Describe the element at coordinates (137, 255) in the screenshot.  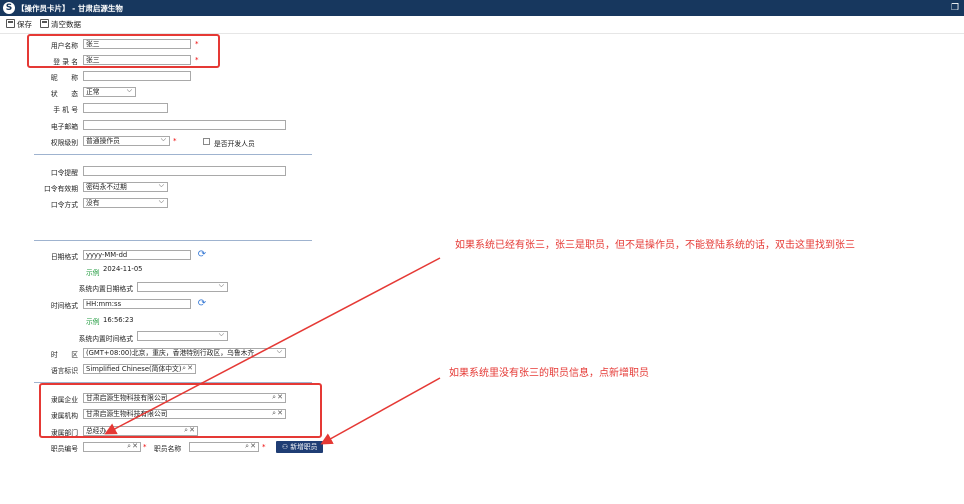
I see `date-format-input: yyyy-MM-dd` at that location.